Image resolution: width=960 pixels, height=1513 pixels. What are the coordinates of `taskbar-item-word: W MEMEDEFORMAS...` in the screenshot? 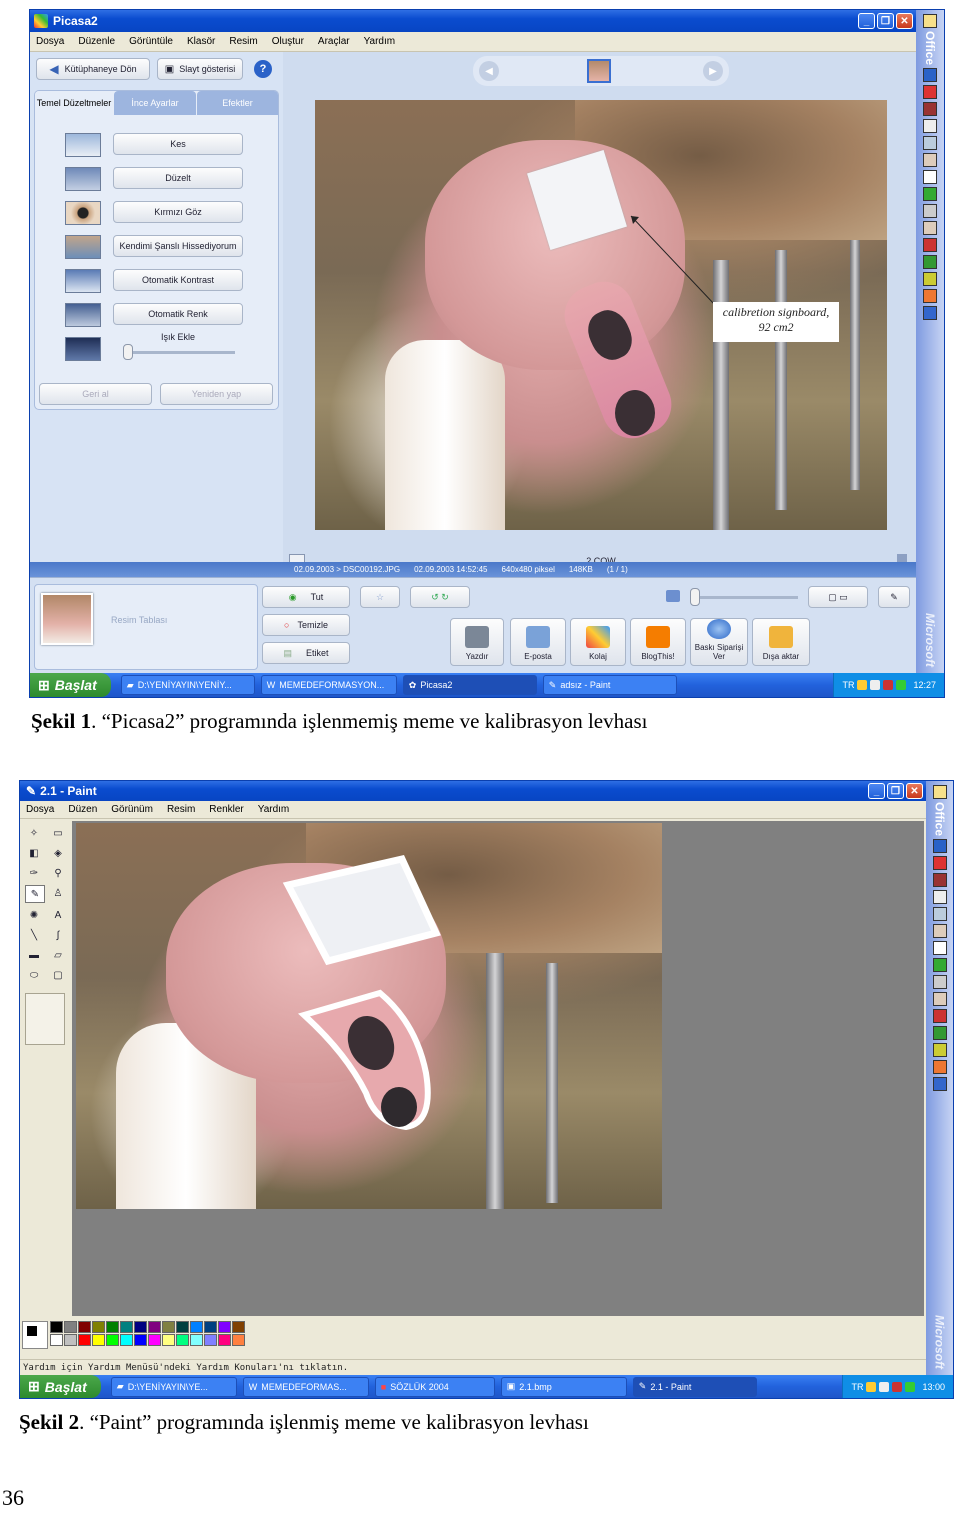 It's located at (305, 1386).